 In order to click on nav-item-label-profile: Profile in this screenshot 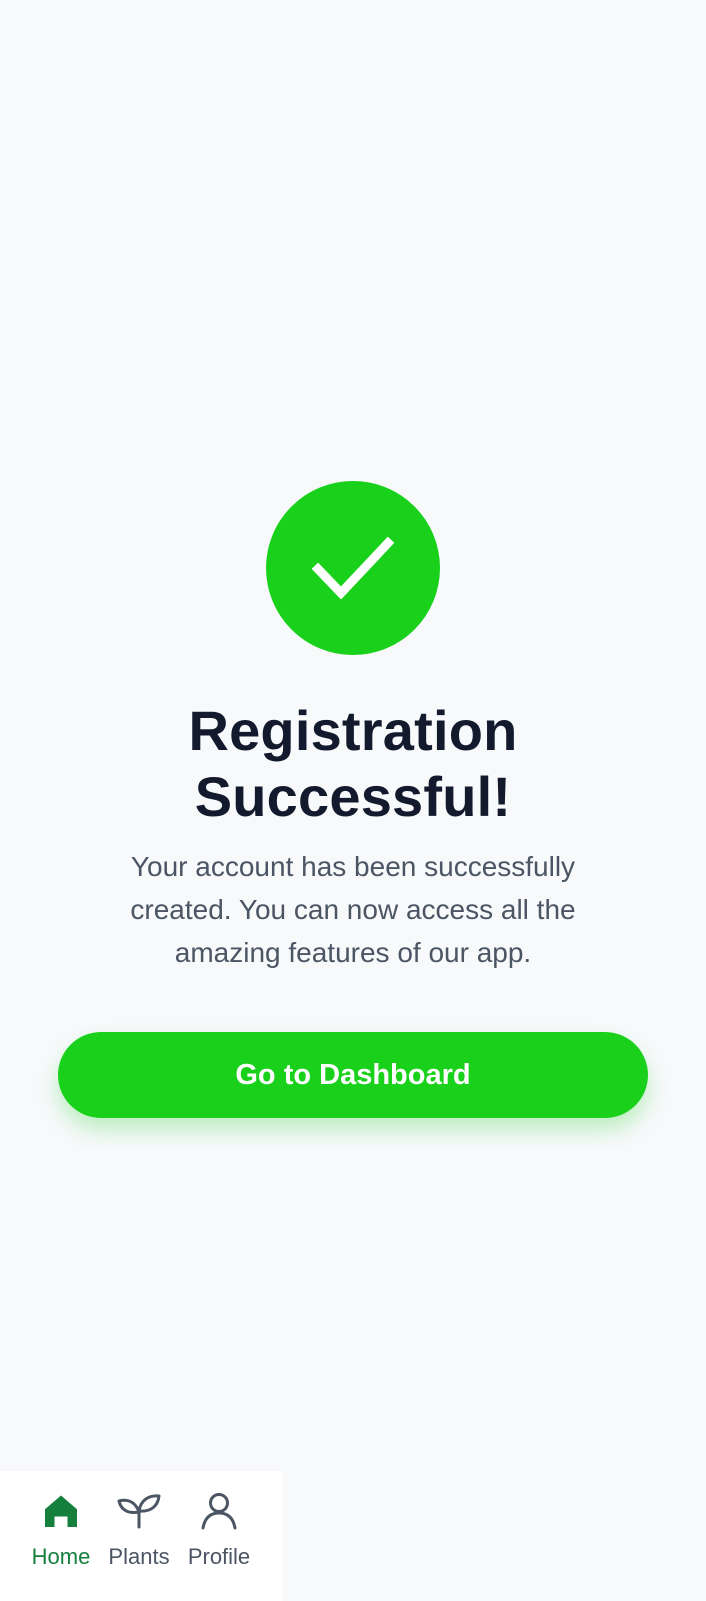, I will do `click(219, 1556)`.